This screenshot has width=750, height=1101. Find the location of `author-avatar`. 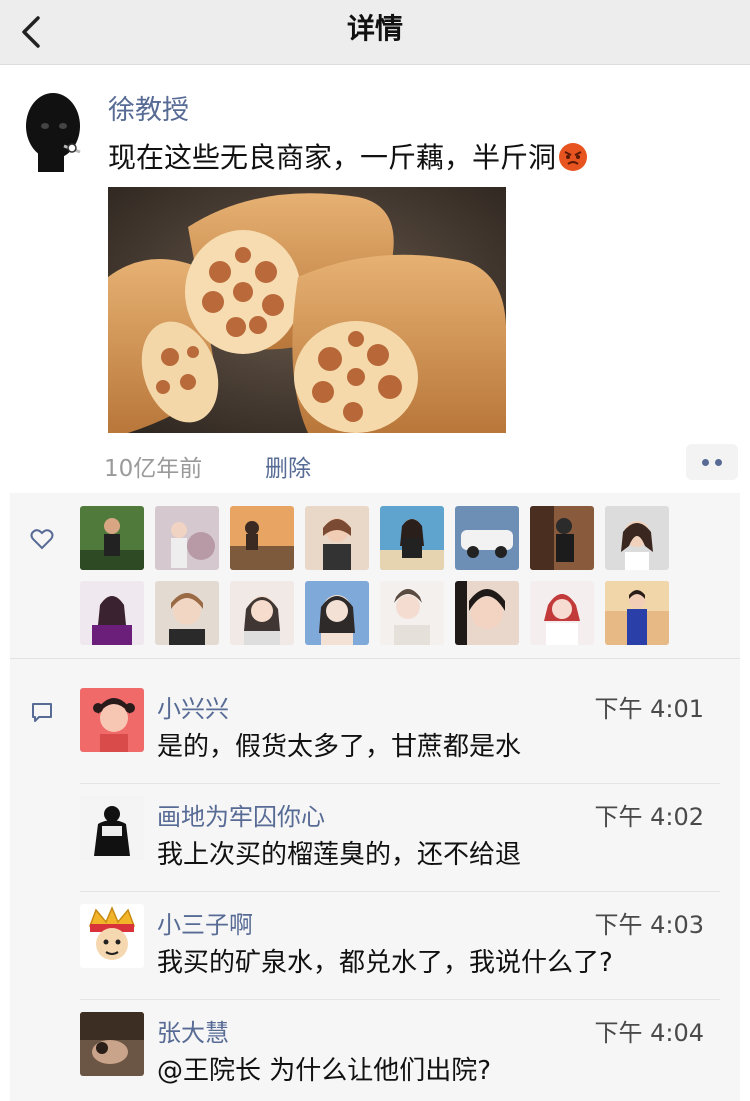

author-avatar is located at coordinates (53, 131).